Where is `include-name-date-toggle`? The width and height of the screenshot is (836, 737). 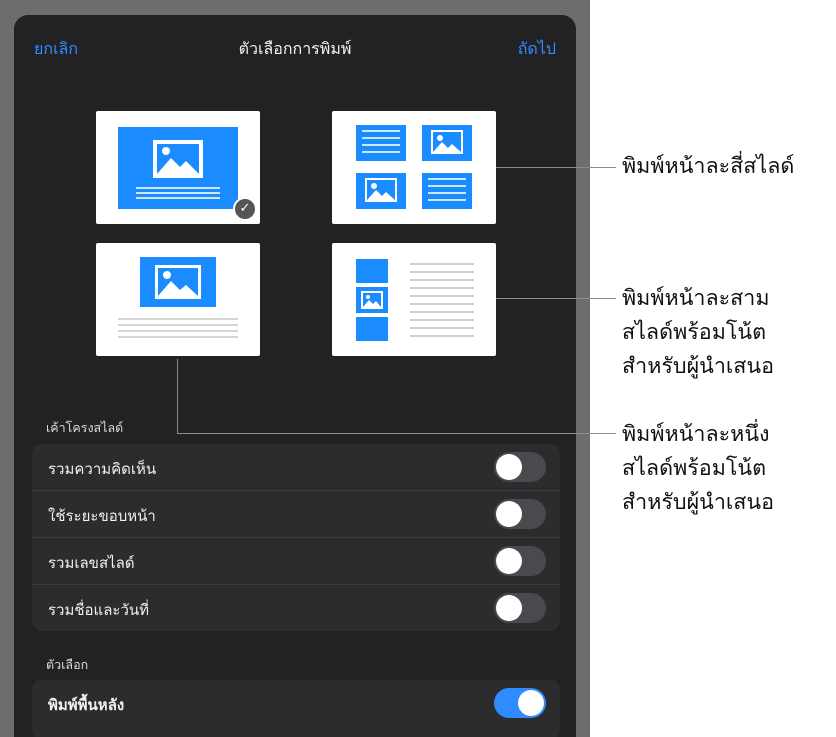 include-name-date-toggle is located at coordinates (520, 608).